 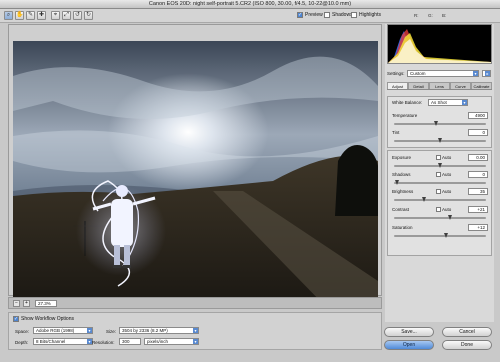 I want to click on panel-tabs: Adjust Detail Lens Curve Calibrate, so click(x=439, y=86).